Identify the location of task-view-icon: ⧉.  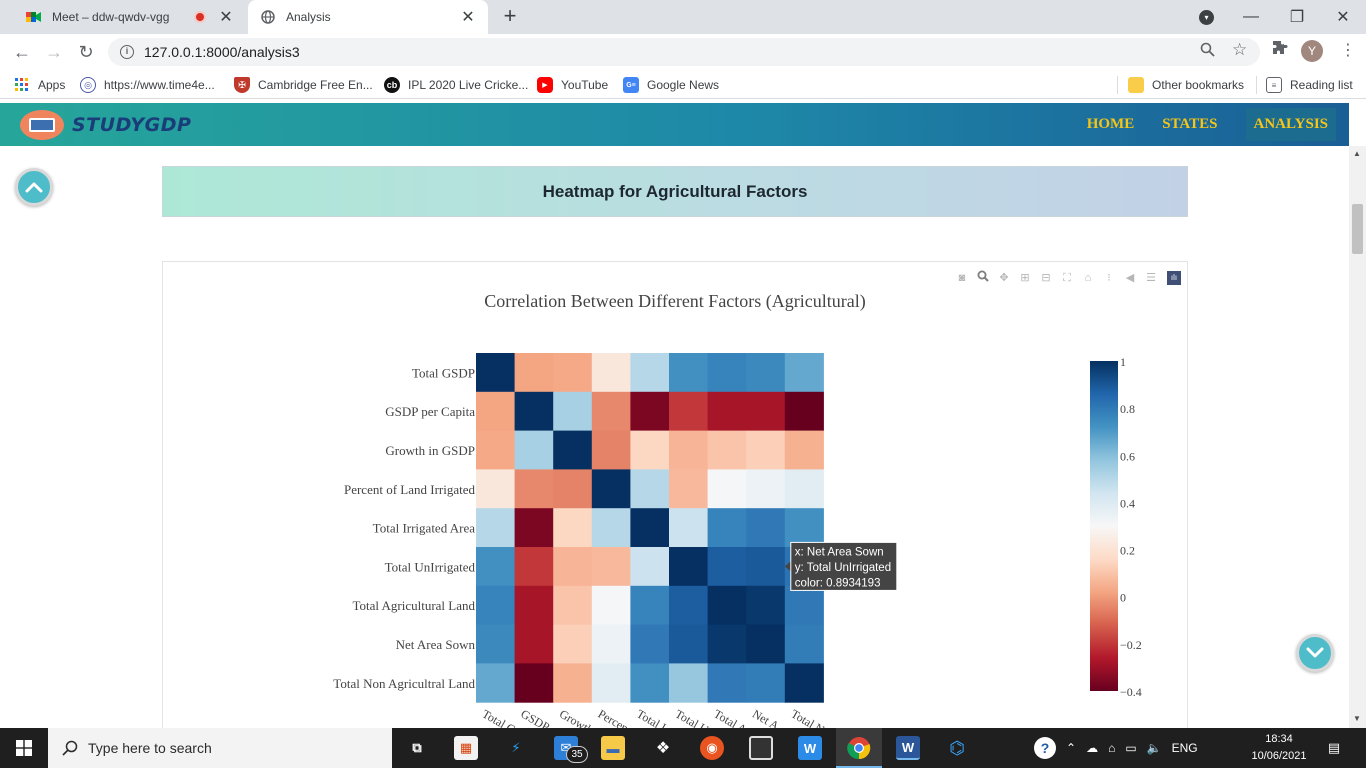
(417, 748).